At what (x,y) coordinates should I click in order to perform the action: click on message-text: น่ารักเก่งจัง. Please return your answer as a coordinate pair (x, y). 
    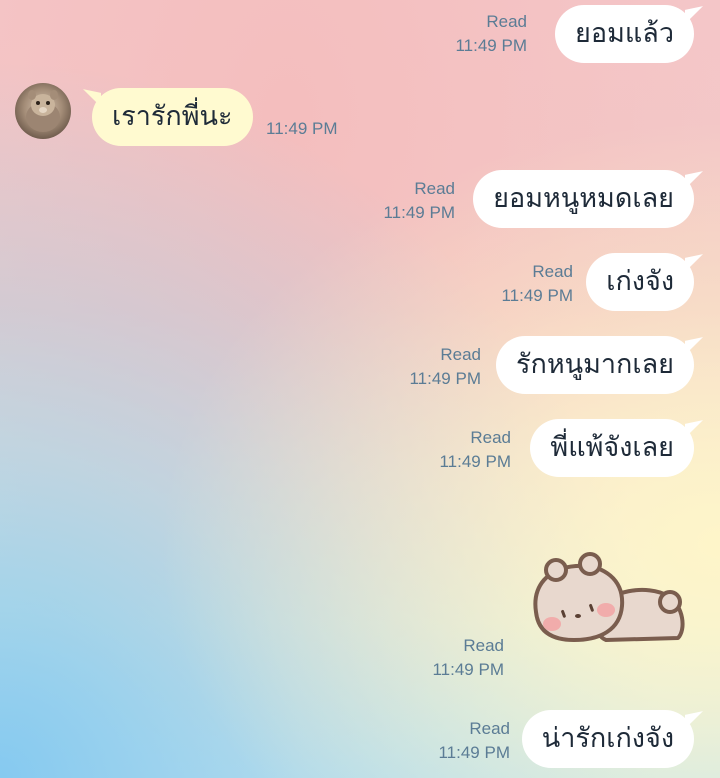
    Looking at the image, I should click on (607, 738).